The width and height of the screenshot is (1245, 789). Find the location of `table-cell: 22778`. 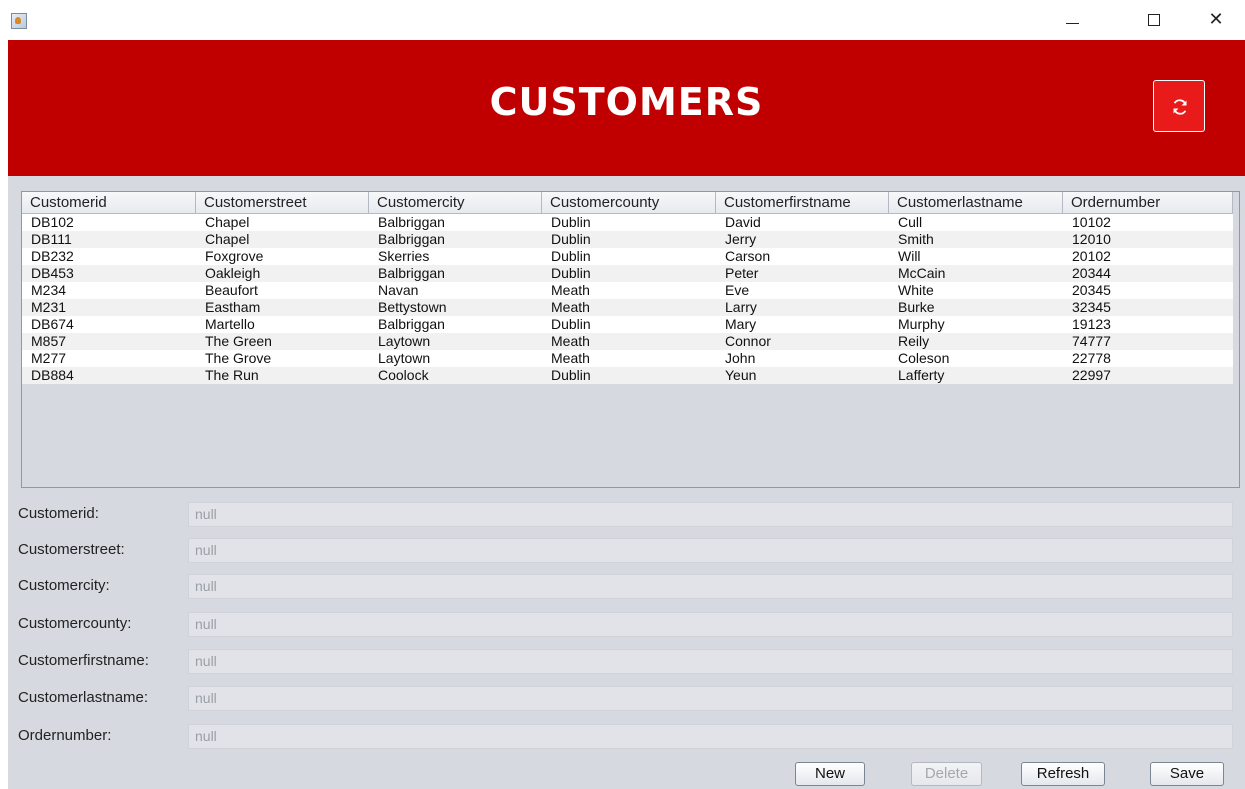

table-cell: 22778 is located at coordinates (1091, 358).